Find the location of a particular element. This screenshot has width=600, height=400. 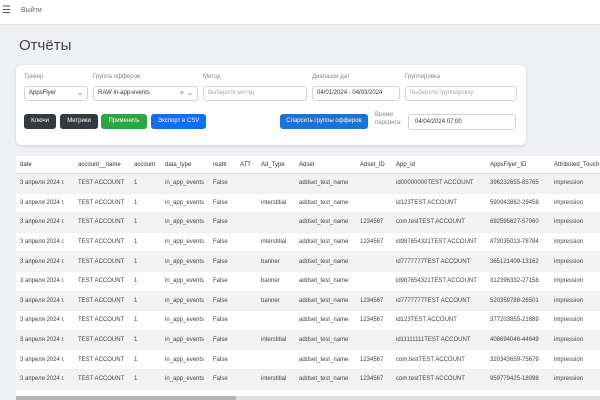

table-cell: 692595627-57060 is located at coordinates (518, 222).